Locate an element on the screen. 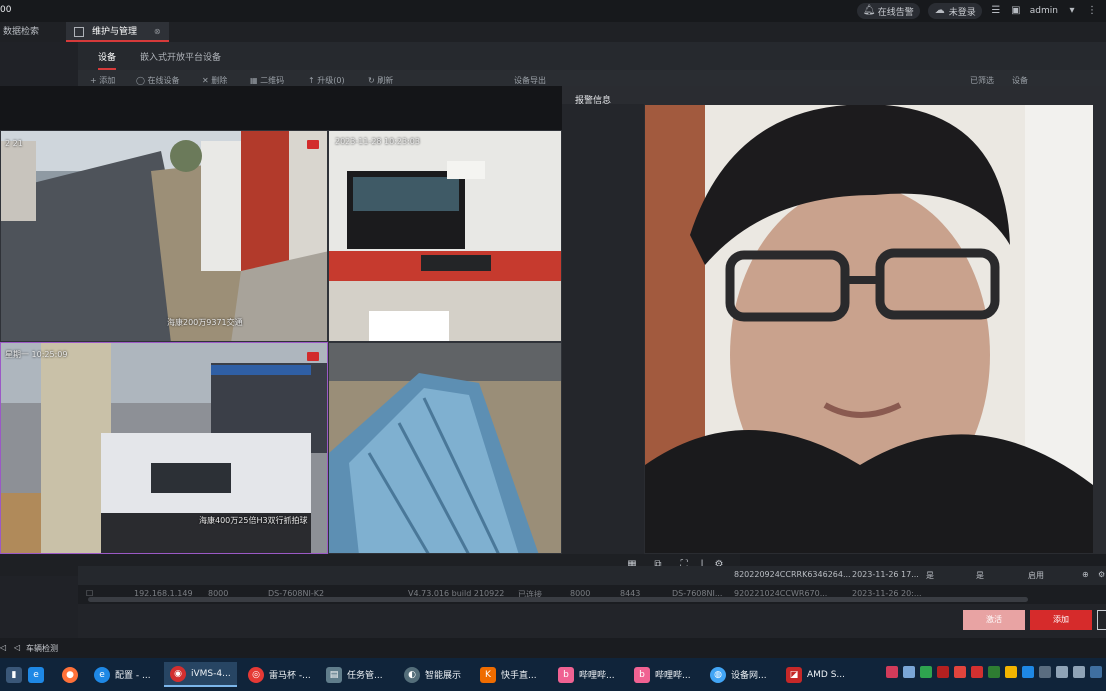 This screenshot has width=1106, height=691. record-icon is located at coordinates (313, 356).